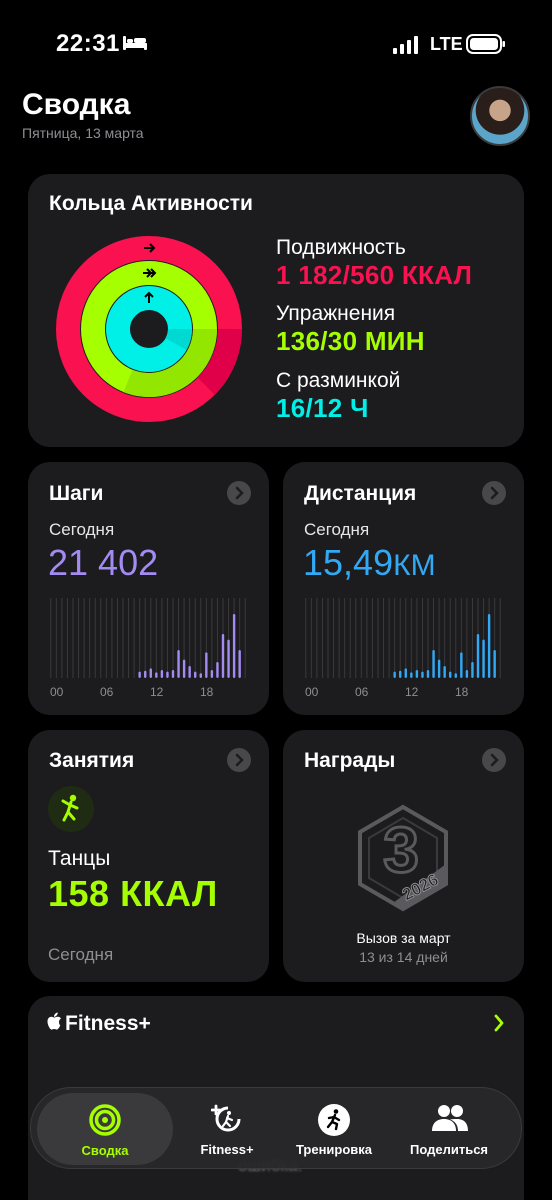  Describe the element at coordinates (88, 43) in the screenshot. I see `status-time: 22:31` at that location.